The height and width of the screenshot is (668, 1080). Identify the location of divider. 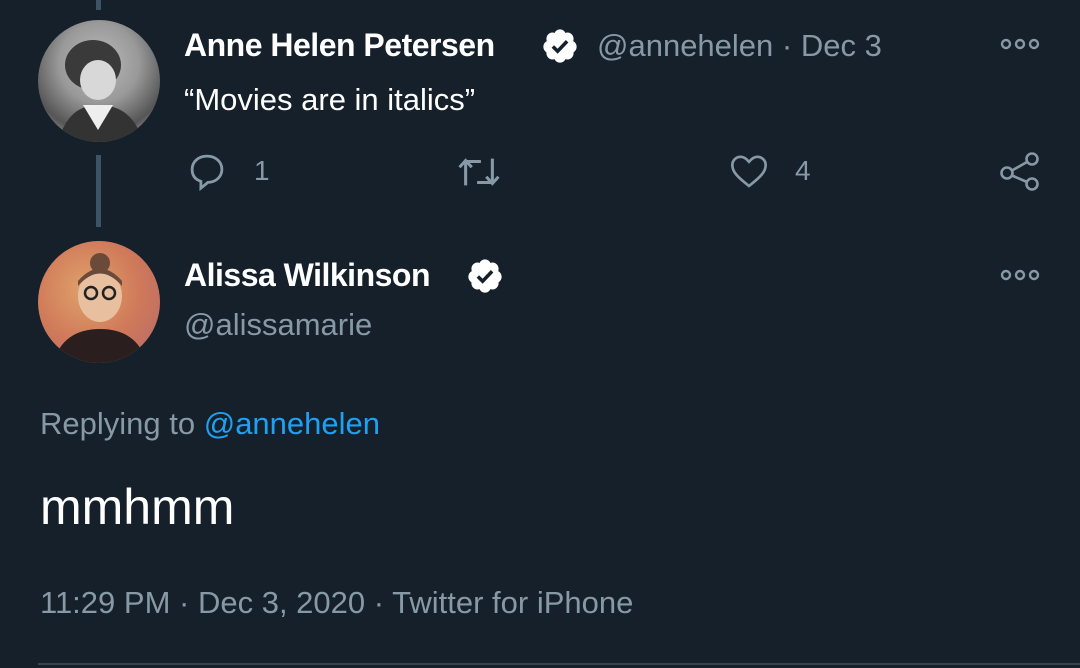
(559, 664).